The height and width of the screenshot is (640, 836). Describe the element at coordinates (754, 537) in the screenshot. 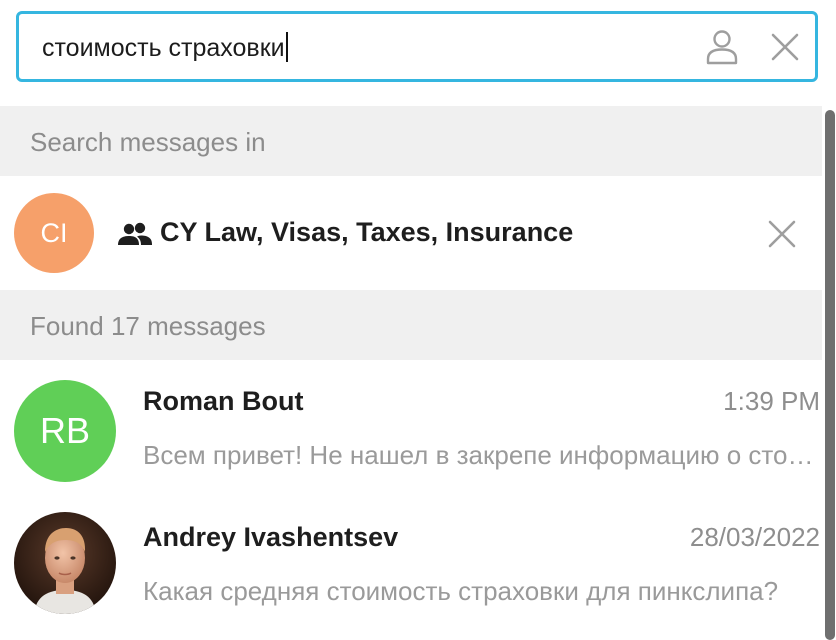

I see `message-time: 28/03/2022` at that location.